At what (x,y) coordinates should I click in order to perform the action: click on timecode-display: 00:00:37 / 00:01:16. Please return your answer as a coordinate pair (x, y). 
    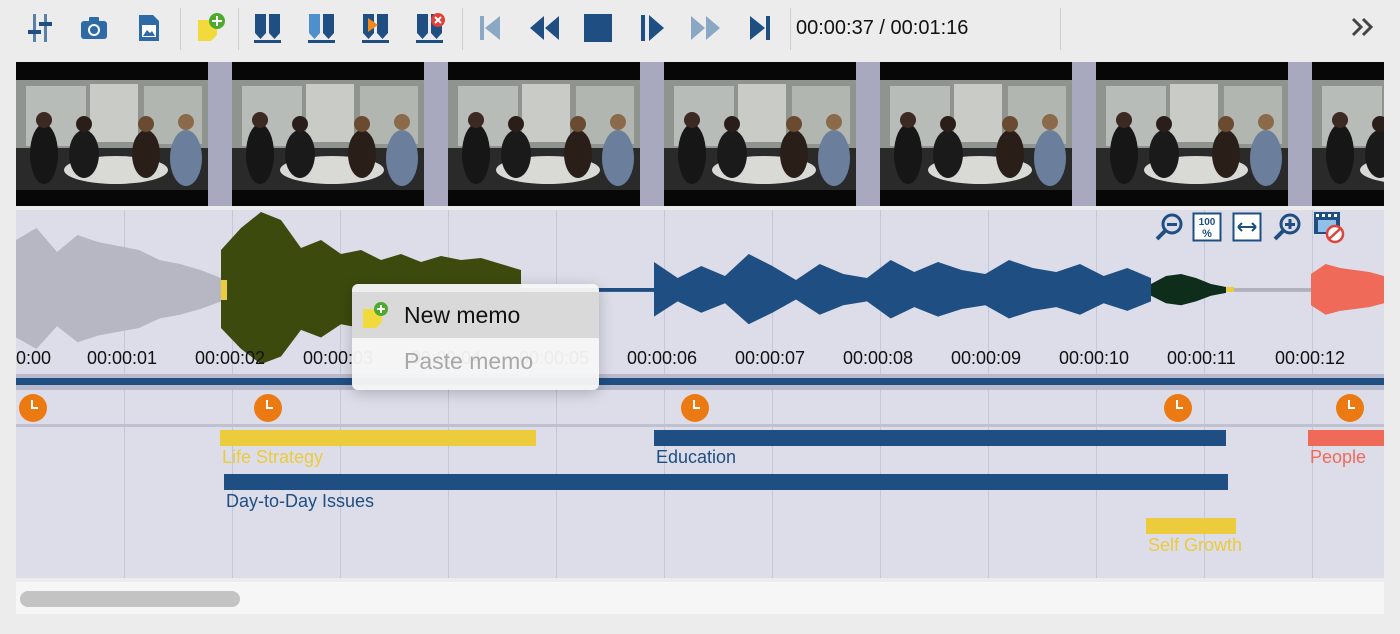
    Looking at the image, I should click on (882, 28).